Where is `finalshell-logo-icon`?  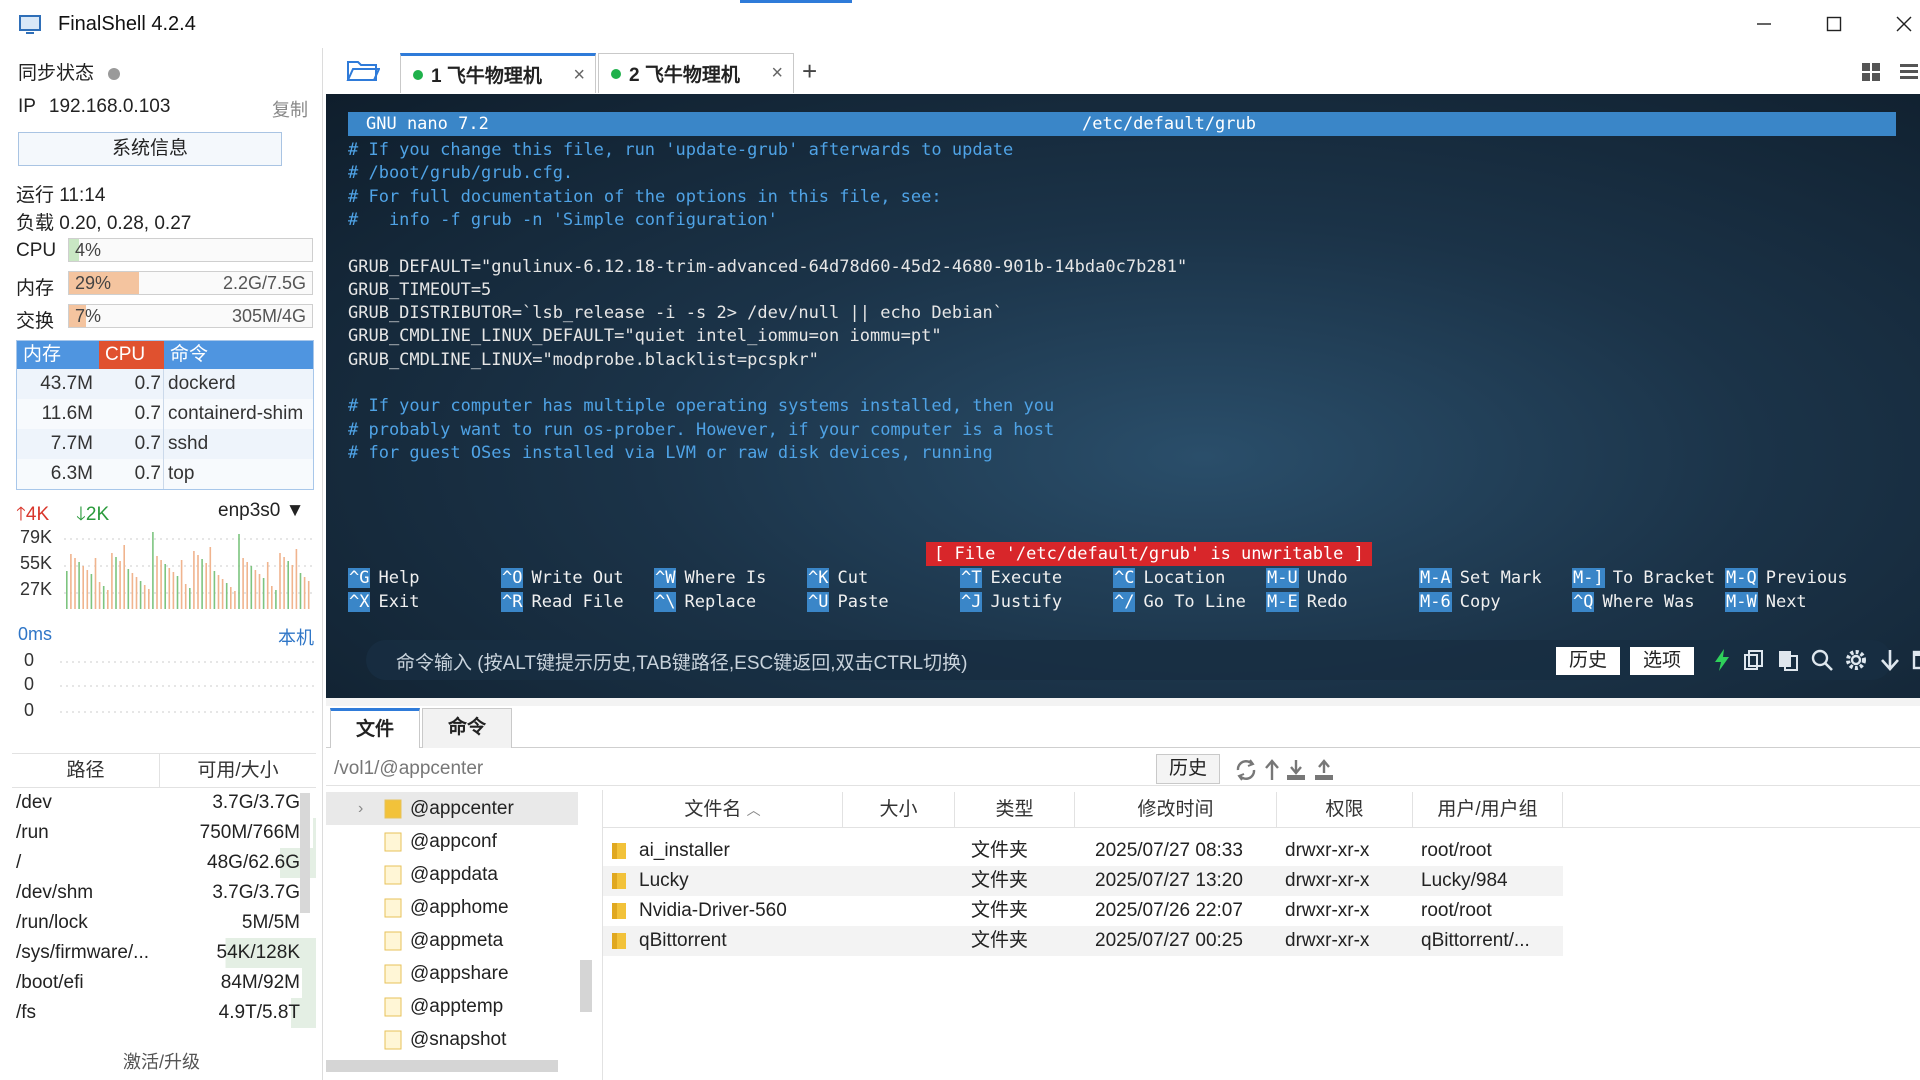 finalshell-logo-icon is located at coordinates (30, 24).